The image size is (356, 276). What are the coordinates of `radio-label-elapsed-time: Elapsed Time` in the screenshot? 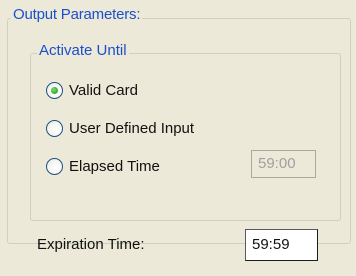 It's located at (114, 166).